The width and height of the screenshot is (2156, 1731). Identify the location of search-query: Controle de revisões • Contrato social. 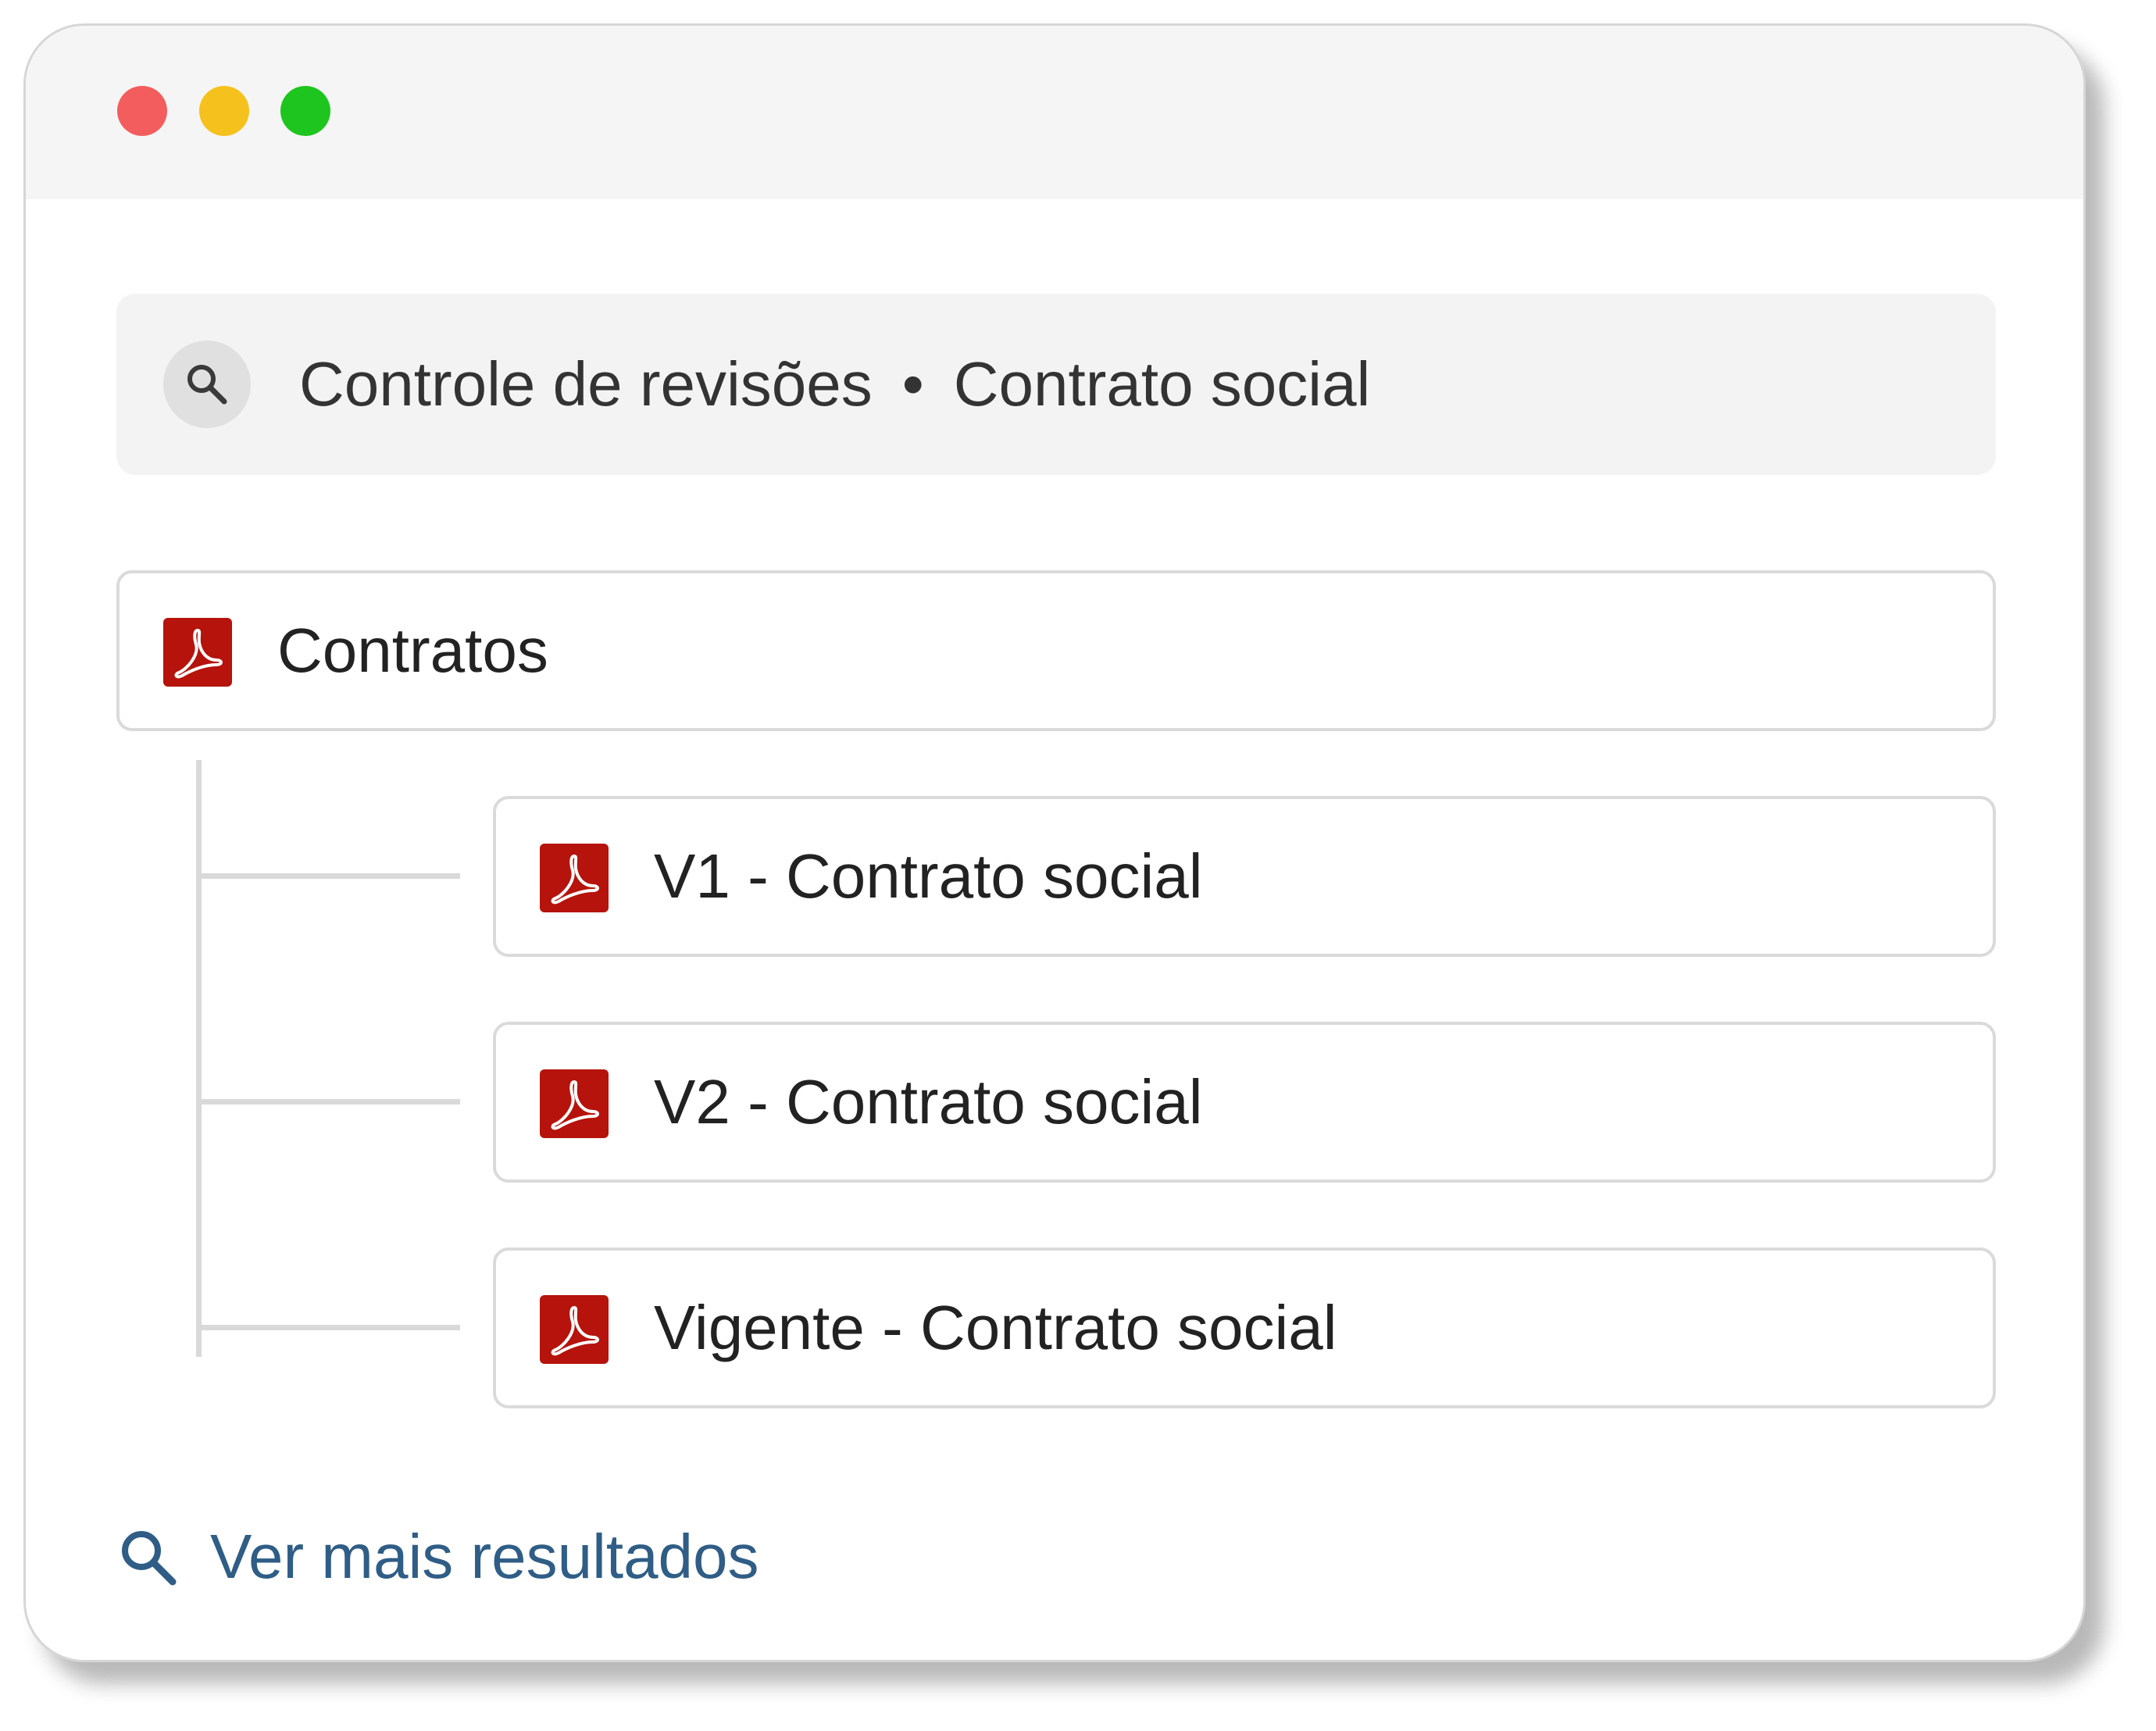
(834, 384).